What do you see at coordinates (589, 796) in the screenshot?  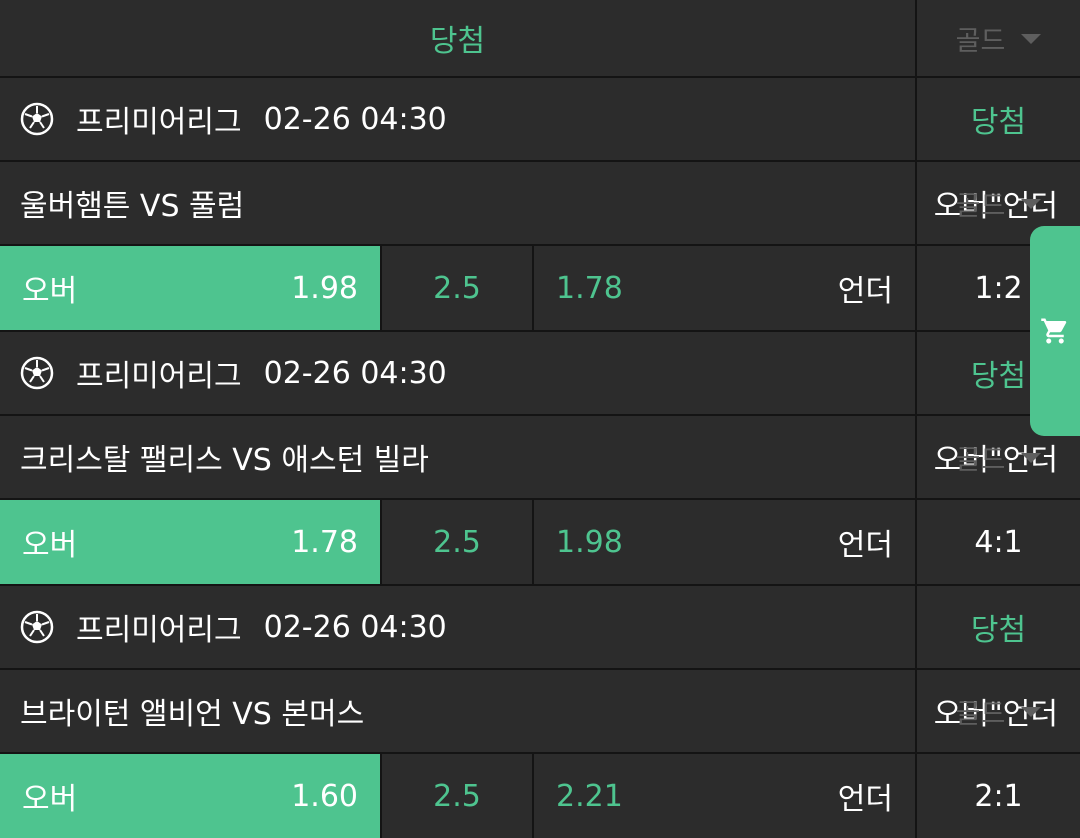 I see `under-odds-value: 2.21` at bounding box center [589, 796].